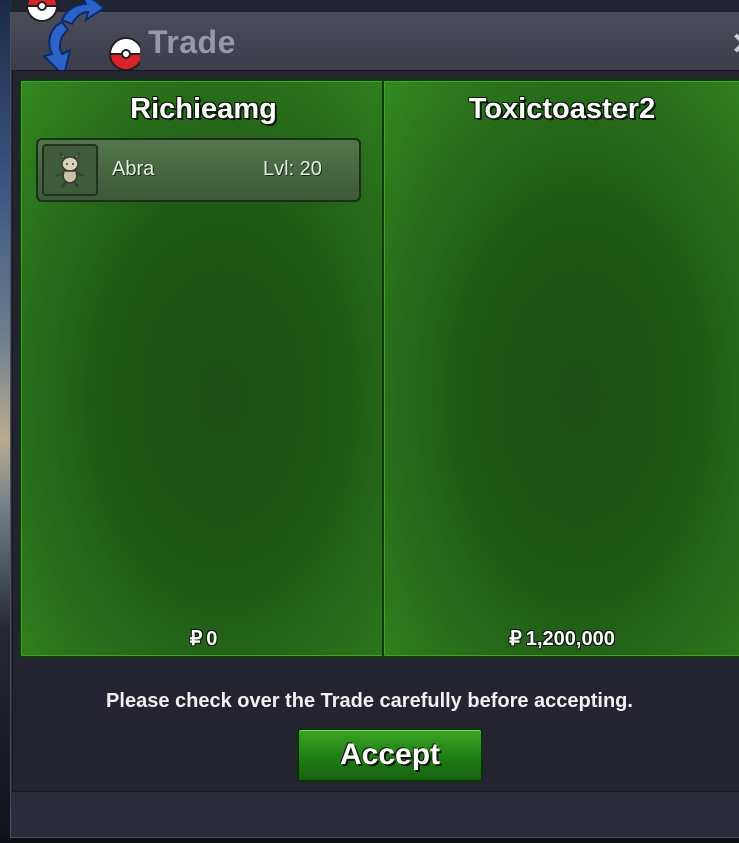  I want to click on window-title: Trade, so click(192, 42).